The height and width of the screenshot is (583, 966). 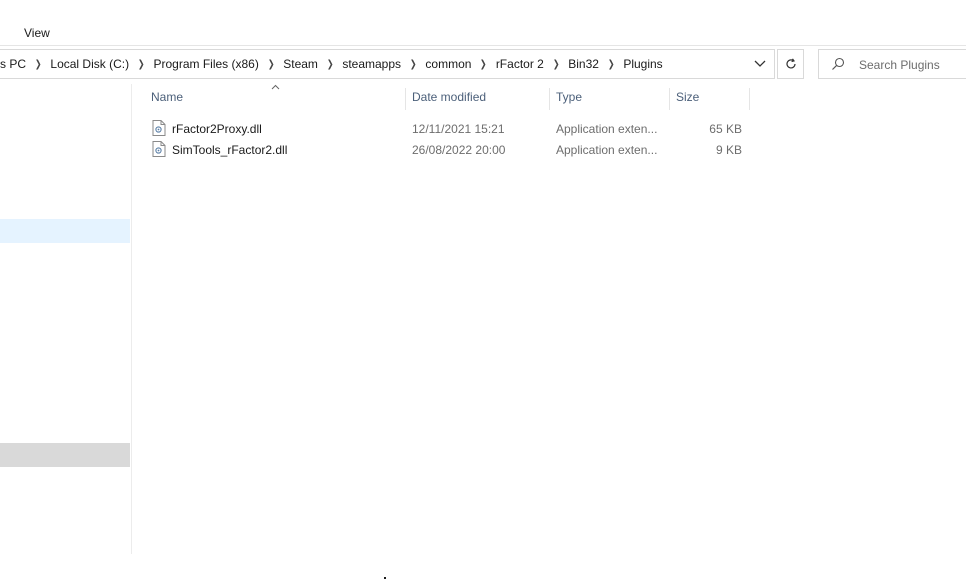 I want to click on file-size: 65 KB, so click(x=725, y=129).